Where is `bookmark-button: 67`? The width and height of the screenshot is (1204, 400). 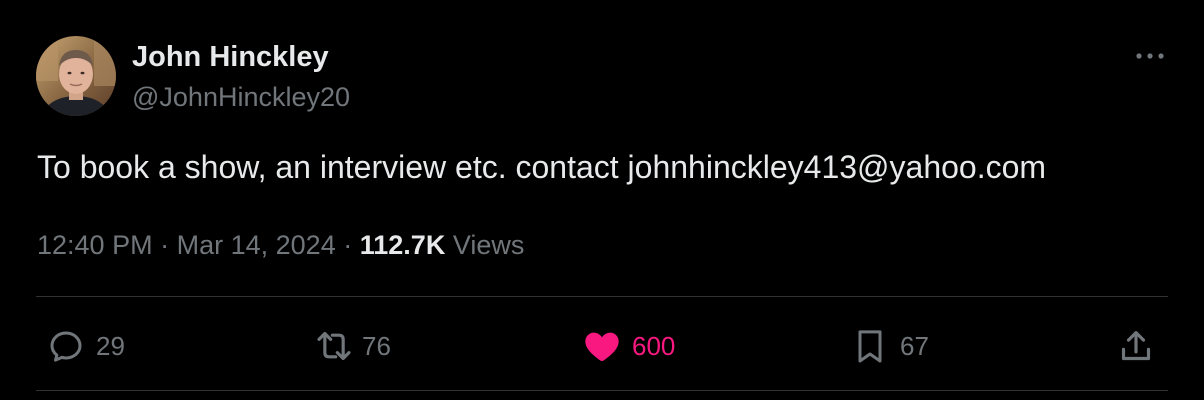
bookmark-button: 67 is located at coordinates (889, 346).